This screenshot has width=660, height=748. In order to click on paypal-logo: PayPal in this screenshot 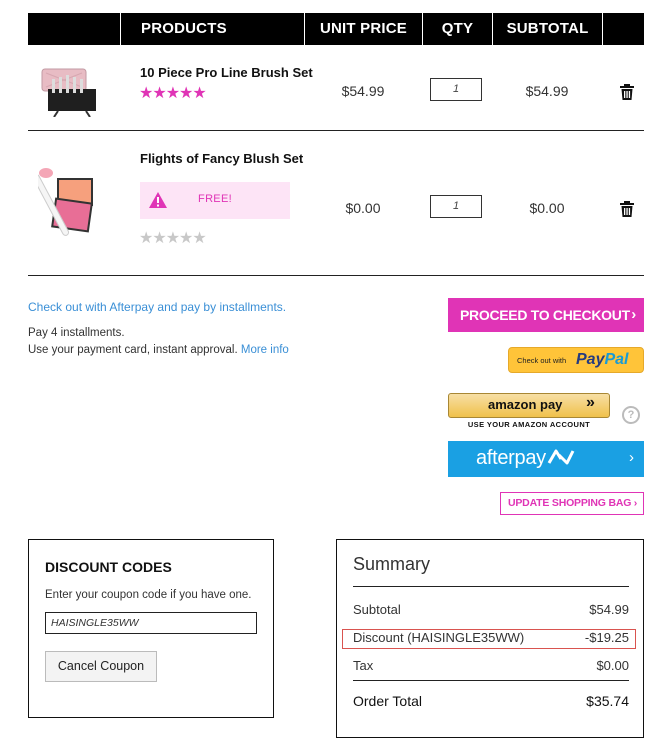, I will do `click(602, 360)`.